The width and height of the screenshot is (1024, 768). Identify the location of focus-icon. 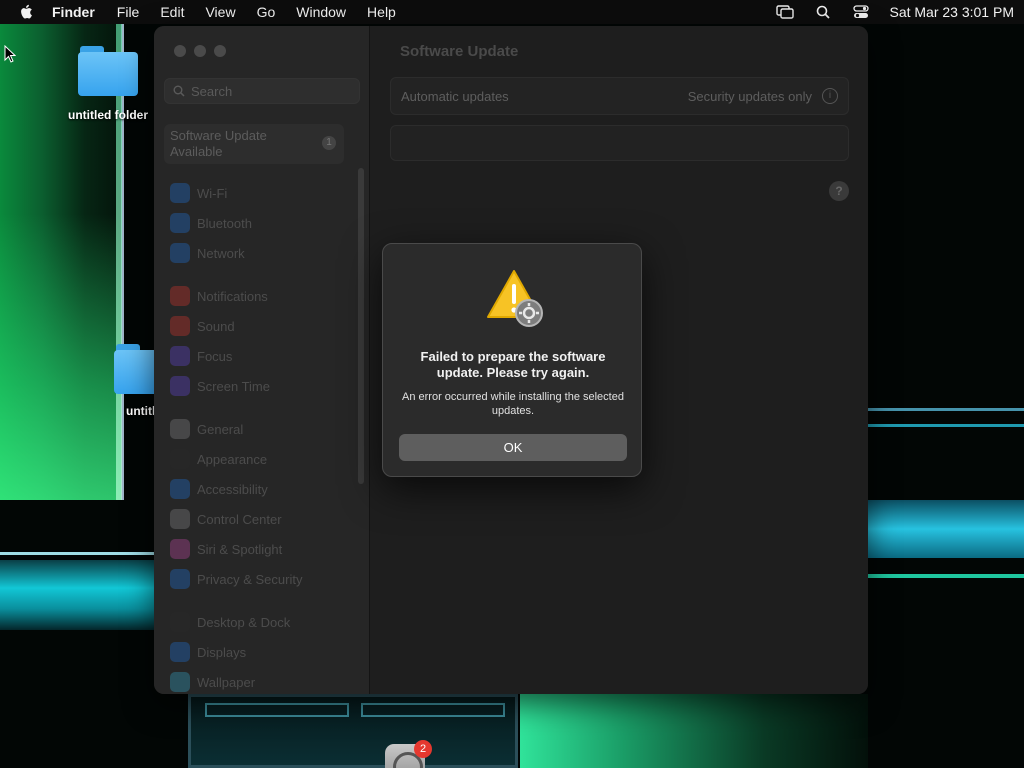
(180, 356).